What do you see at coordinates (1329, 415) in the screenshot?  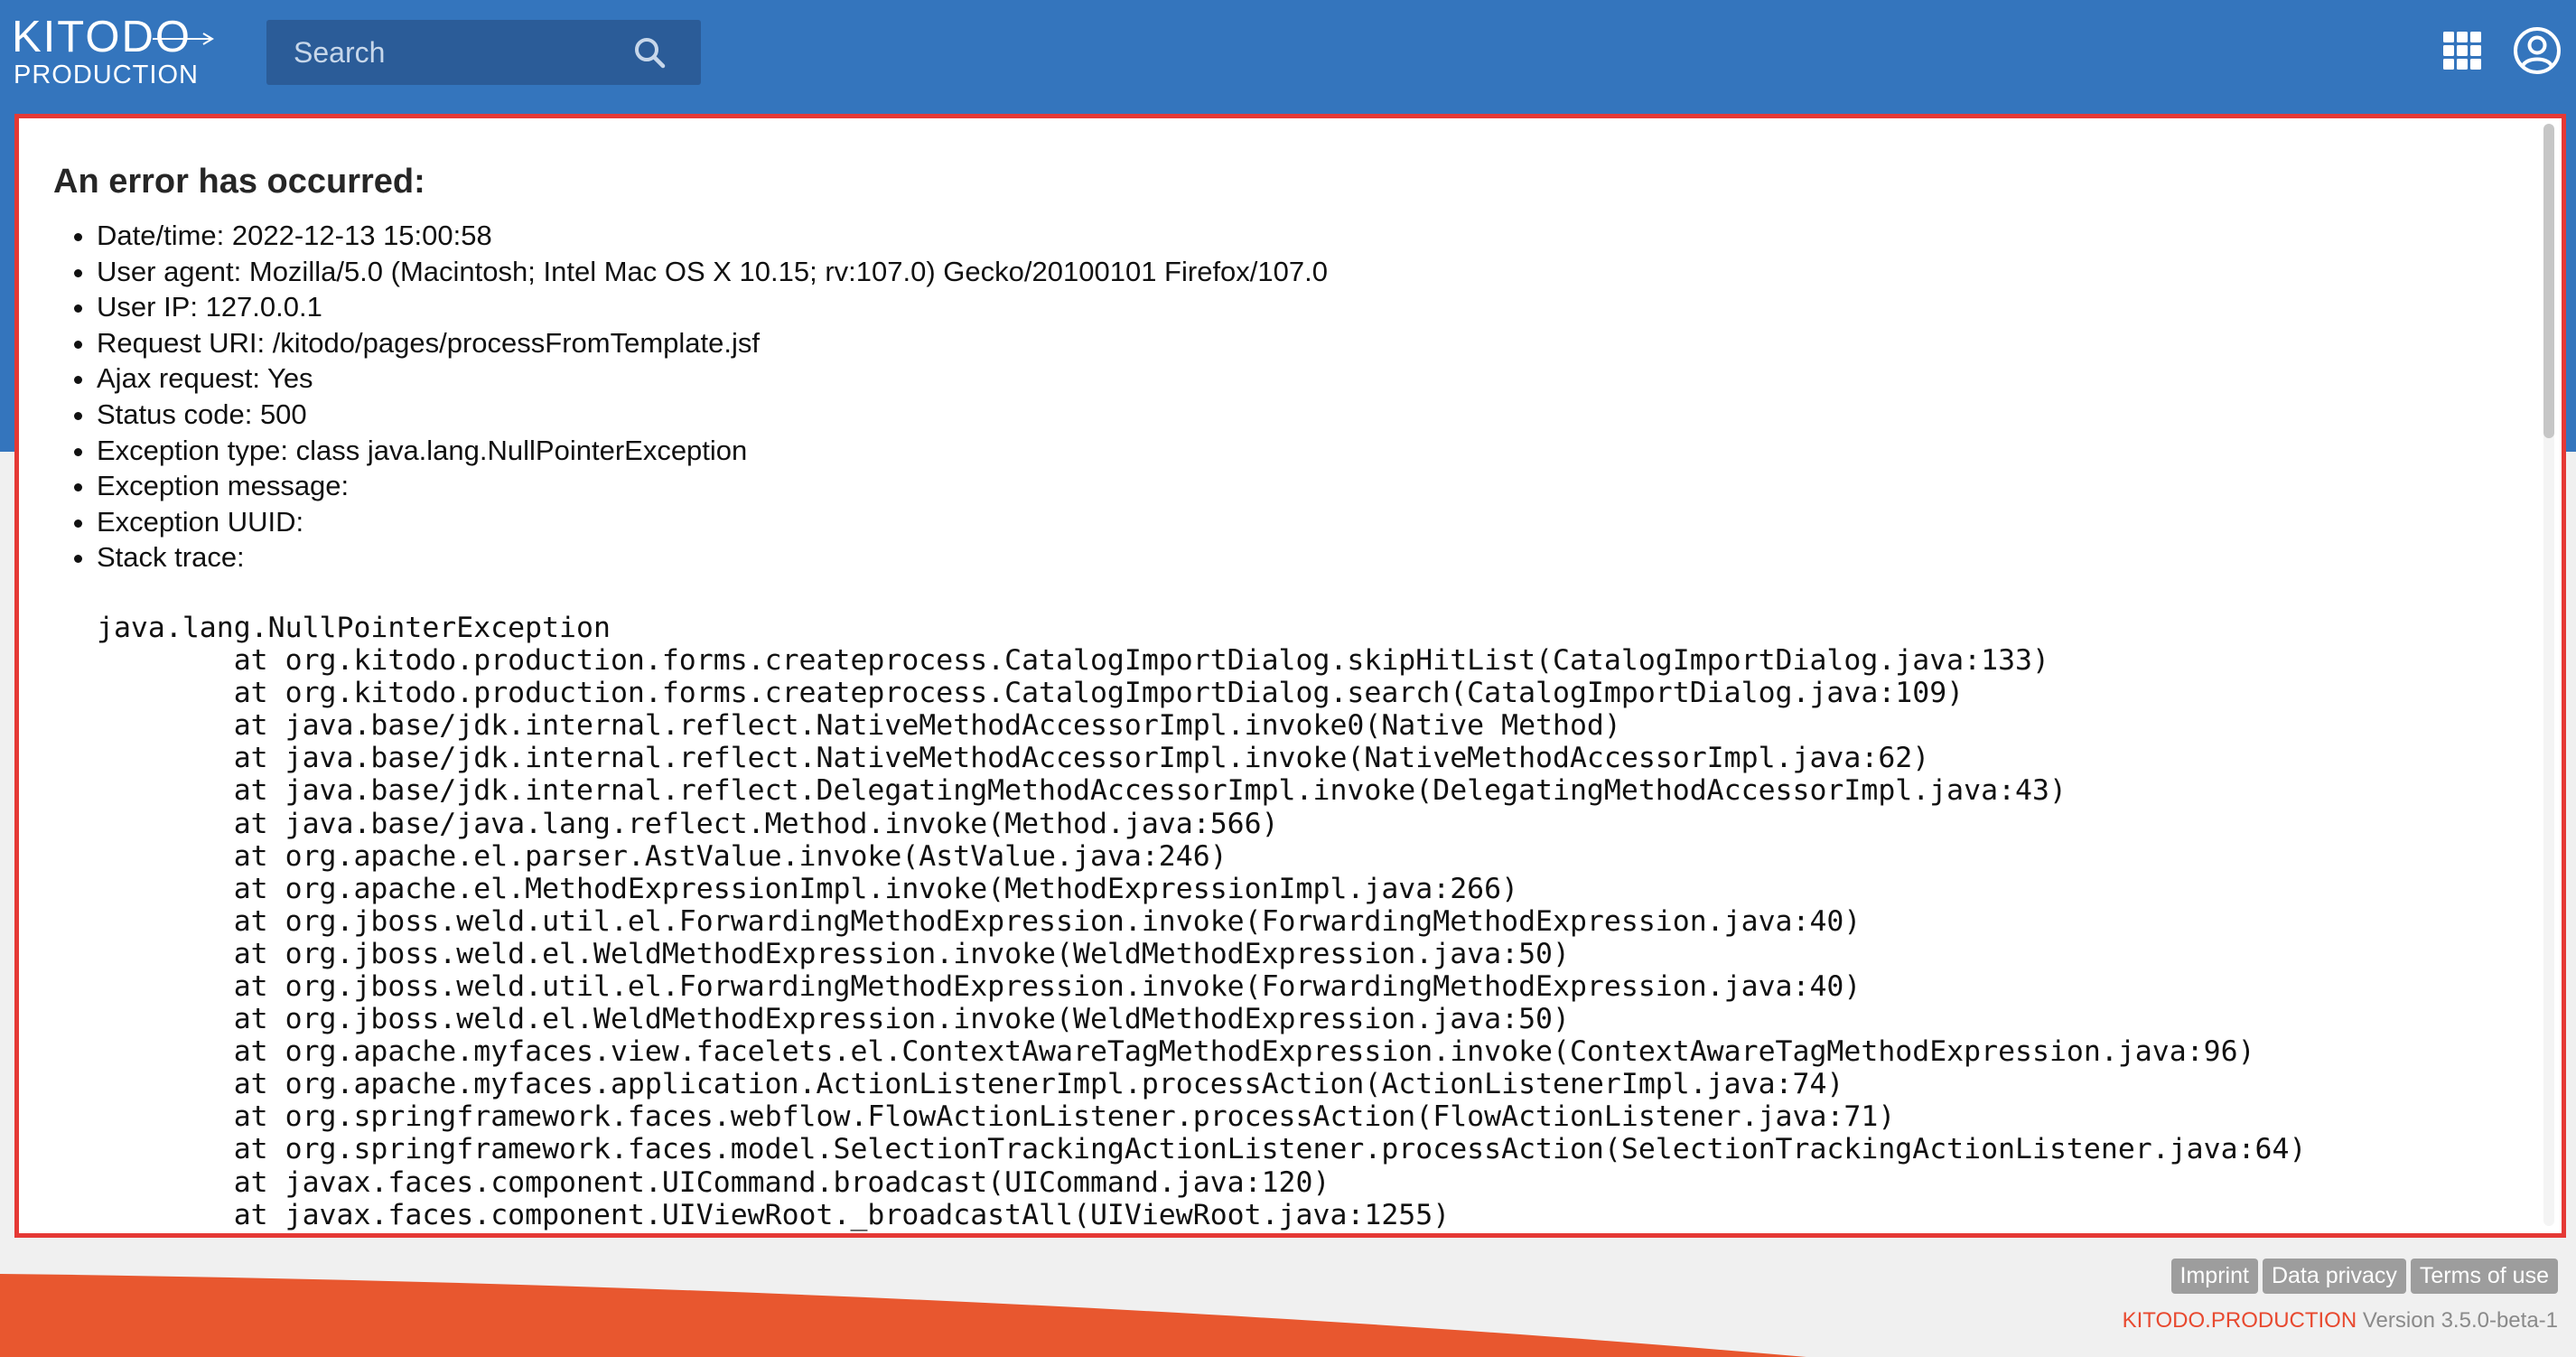 I see `detail-status-code: Status code: 500` at bounding box center [1329, 415].